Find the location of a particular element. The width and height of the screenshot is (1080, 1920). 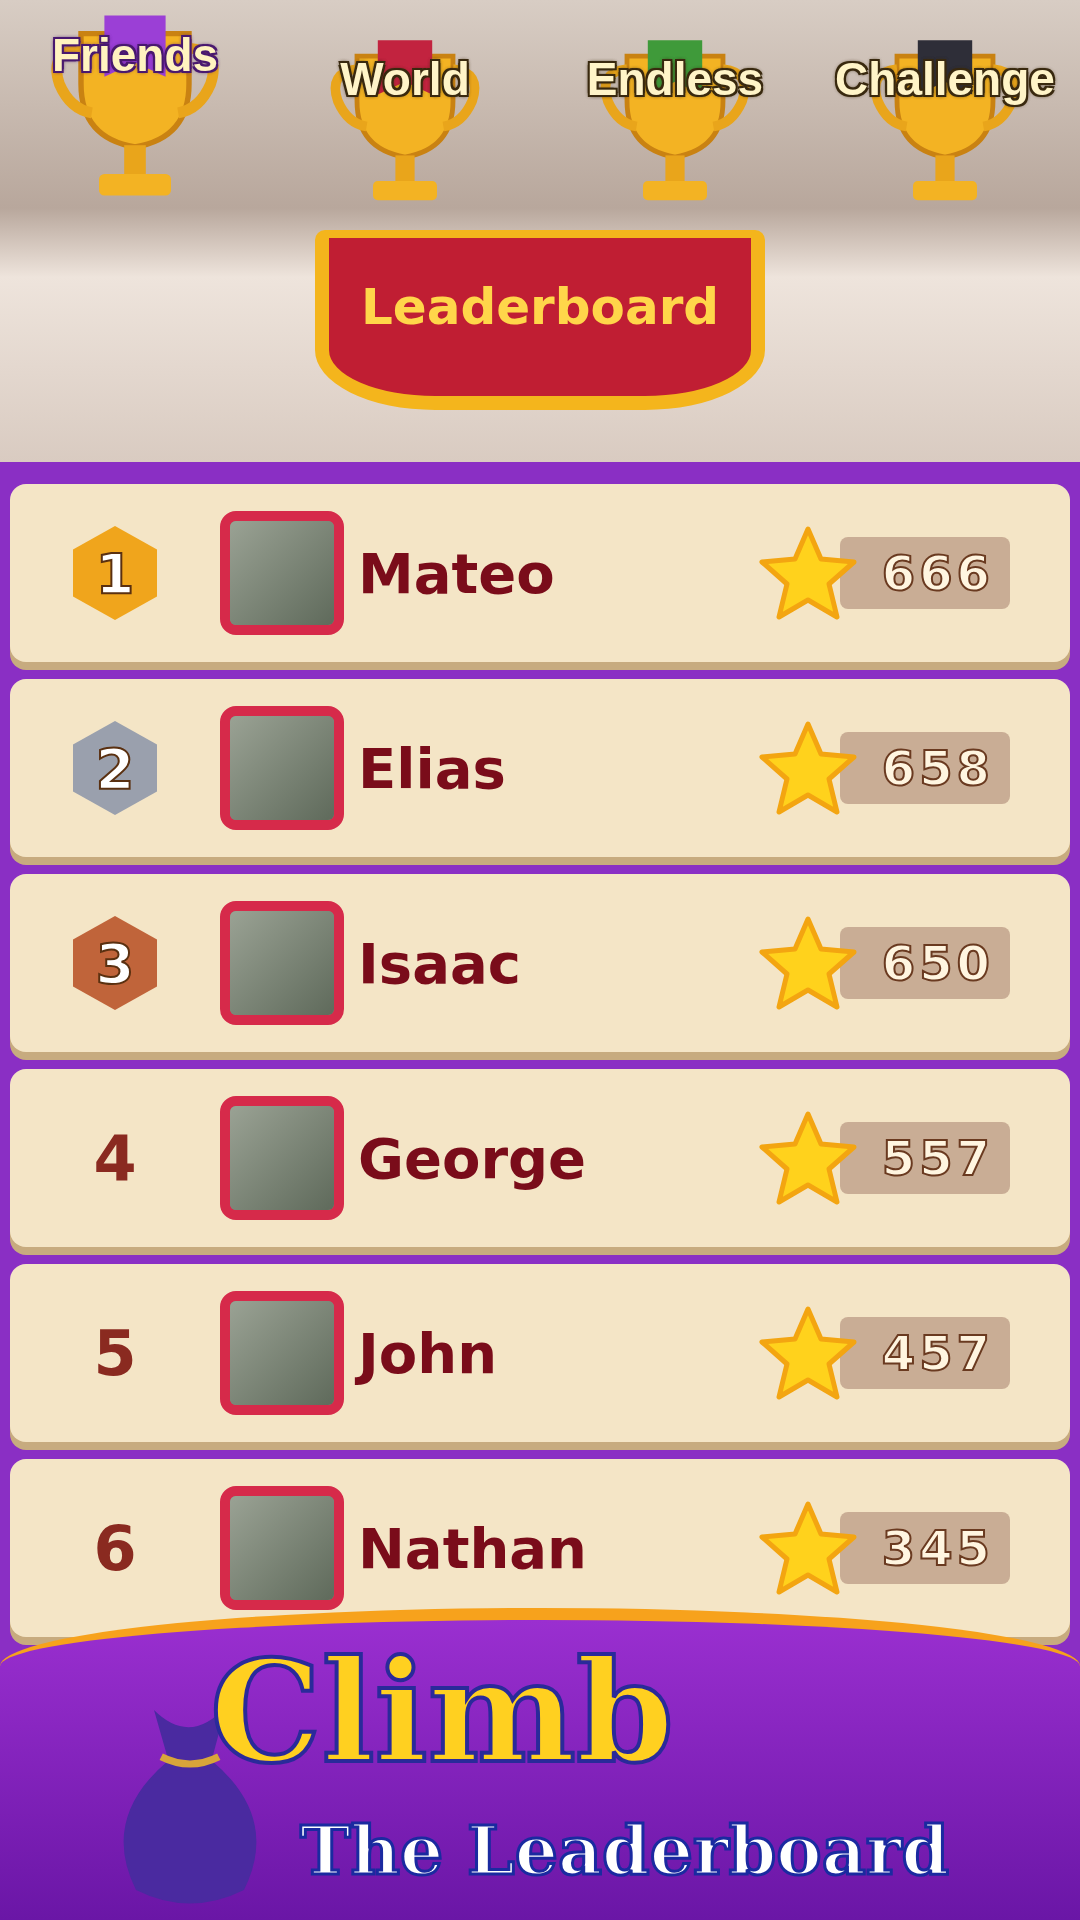

rank-number: 6 is located at coordinates (115, 1548).